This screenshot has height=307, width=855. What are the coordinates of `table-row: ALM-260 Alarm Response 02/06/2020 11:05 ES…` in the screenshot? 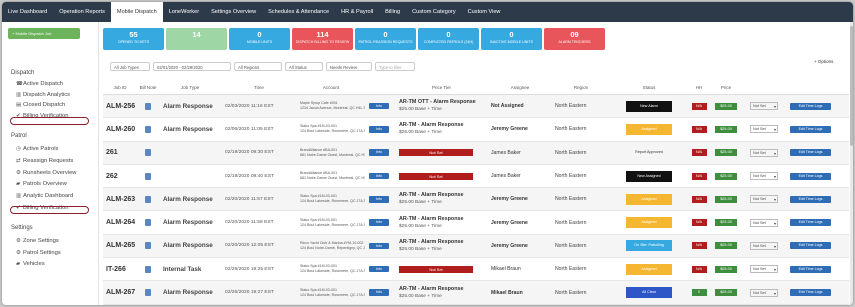 It's located at (476, 130).